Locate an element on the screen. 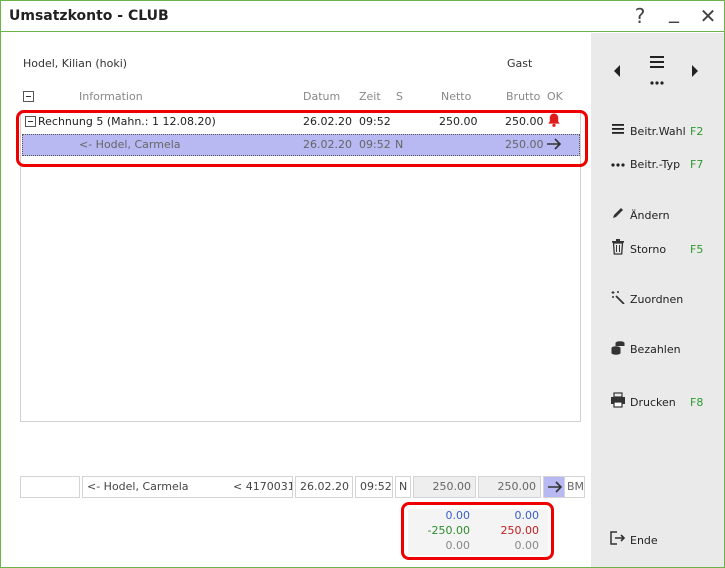 The image size is (725, 568). total-right-1: 0.00 is located at coordinates (527, 515).